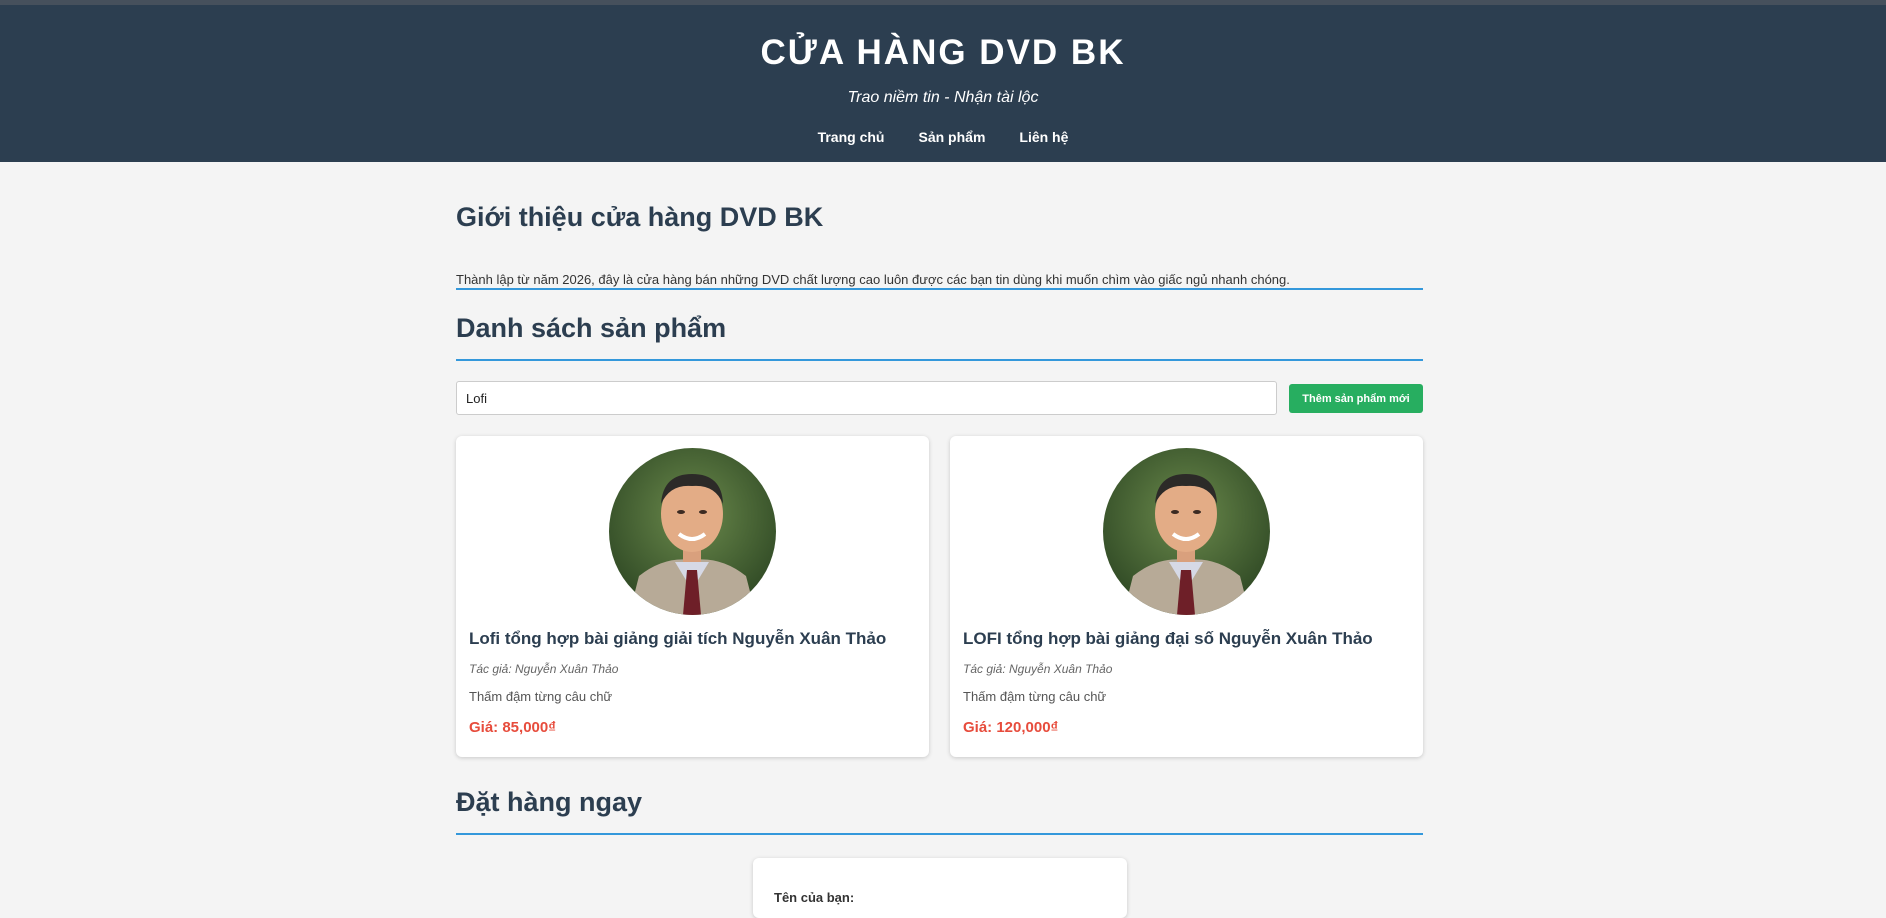  I want to click on product-price: Giá: 120,000₫, so click(1011, 727).